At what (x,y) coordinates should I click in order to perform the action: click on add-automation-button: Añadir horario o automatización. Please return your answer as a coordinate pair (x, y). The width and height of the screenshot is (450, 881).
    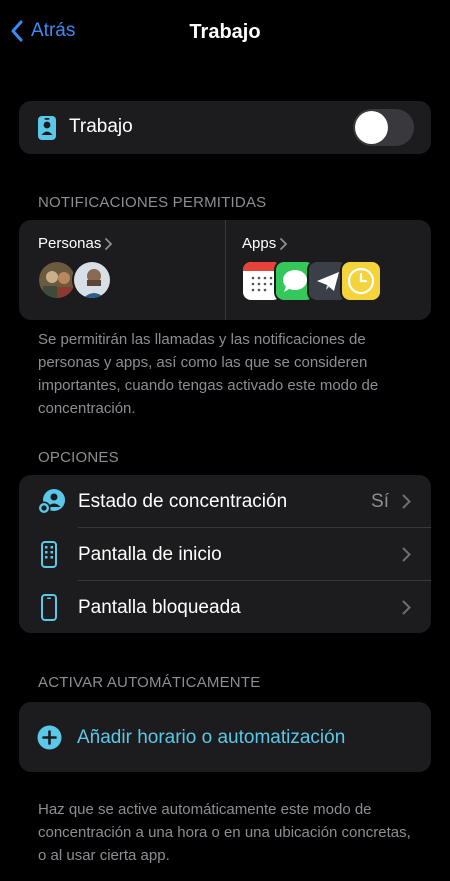
    Looking at the image, I should click on (225, 737).